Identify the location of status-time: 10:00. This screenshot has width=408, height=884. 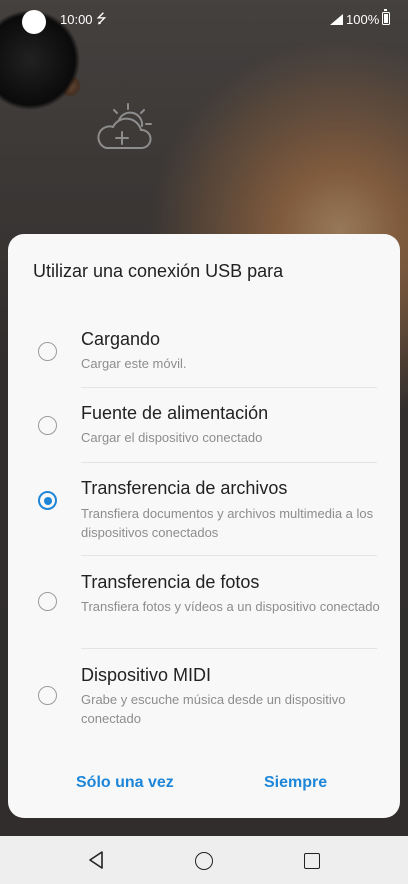
(76, 19).